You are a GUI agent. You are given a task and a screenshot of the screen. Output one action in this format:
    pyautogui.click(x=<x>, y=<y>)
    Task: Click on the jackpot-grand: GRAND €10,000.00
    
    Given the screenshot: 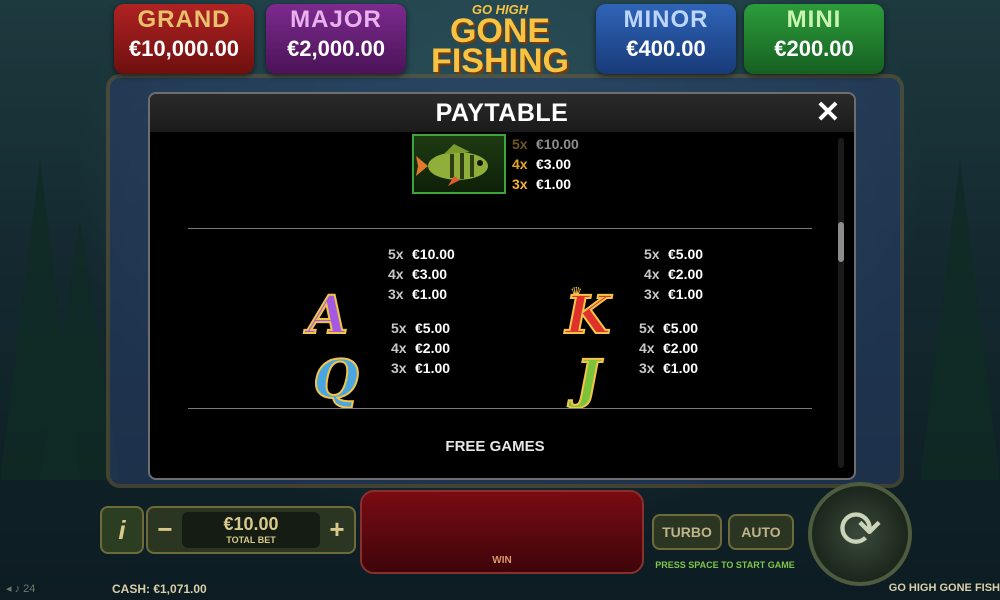 What is the action you would take?
    pyautogui.click(x=184, y=39)
    